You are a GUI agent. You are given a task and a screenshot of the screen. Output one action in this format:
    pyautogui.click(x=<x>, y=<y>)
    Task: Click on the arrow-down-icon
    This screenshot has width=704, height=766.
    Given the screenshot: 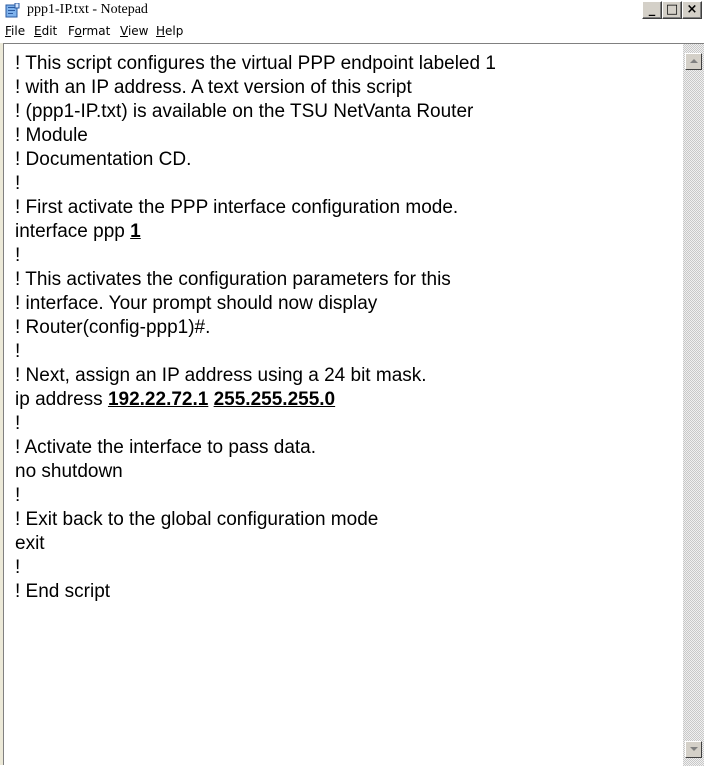 What is the action you would take?
    pyautogui.click(x=694, y=749)
    